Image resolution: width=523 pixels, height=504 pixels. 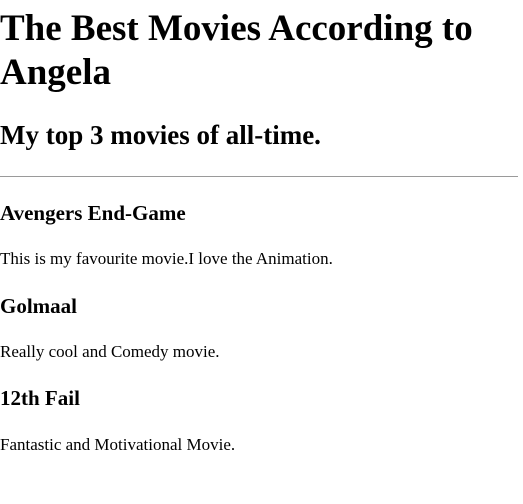 What do you see at coordinates (93, 213) in the screenshot?
I see `movie-title: Avengers End-Game` at bounding box center [93, 213].